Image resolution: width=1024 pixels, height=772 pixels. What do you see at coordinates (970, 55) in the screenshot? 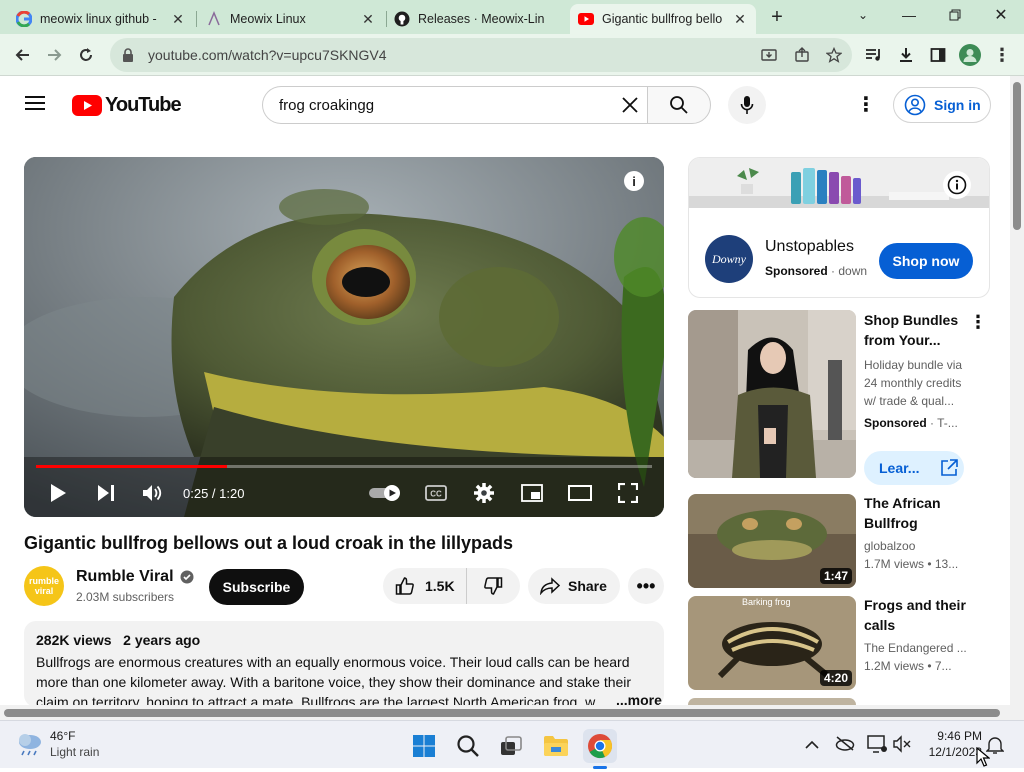
I see `profile-avatar-icon` at bounding box center [970, 55].